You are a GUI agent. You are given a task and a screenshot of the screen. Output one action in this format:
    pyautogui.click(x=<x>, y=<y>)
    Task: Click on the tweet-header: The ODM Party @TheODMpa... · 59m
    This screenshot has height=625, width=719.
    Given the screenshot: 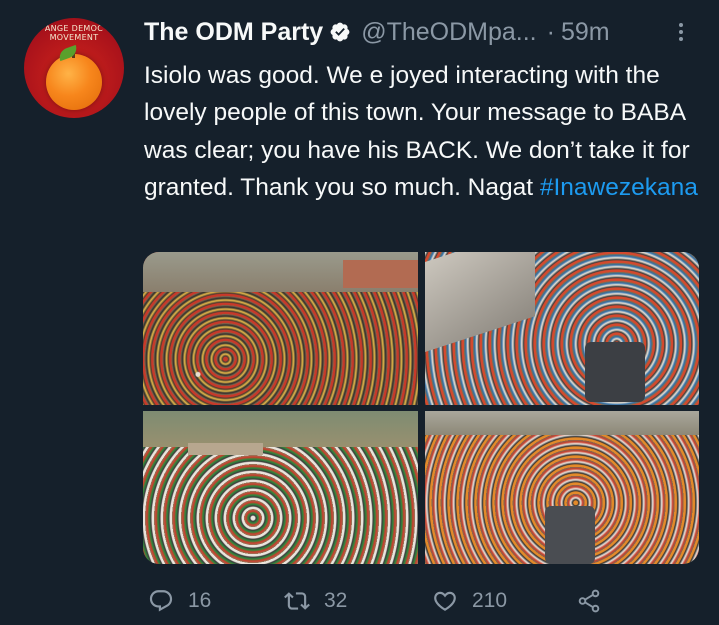 What is the action you would take?
    pyautogui.click(x=377, y=32)
    